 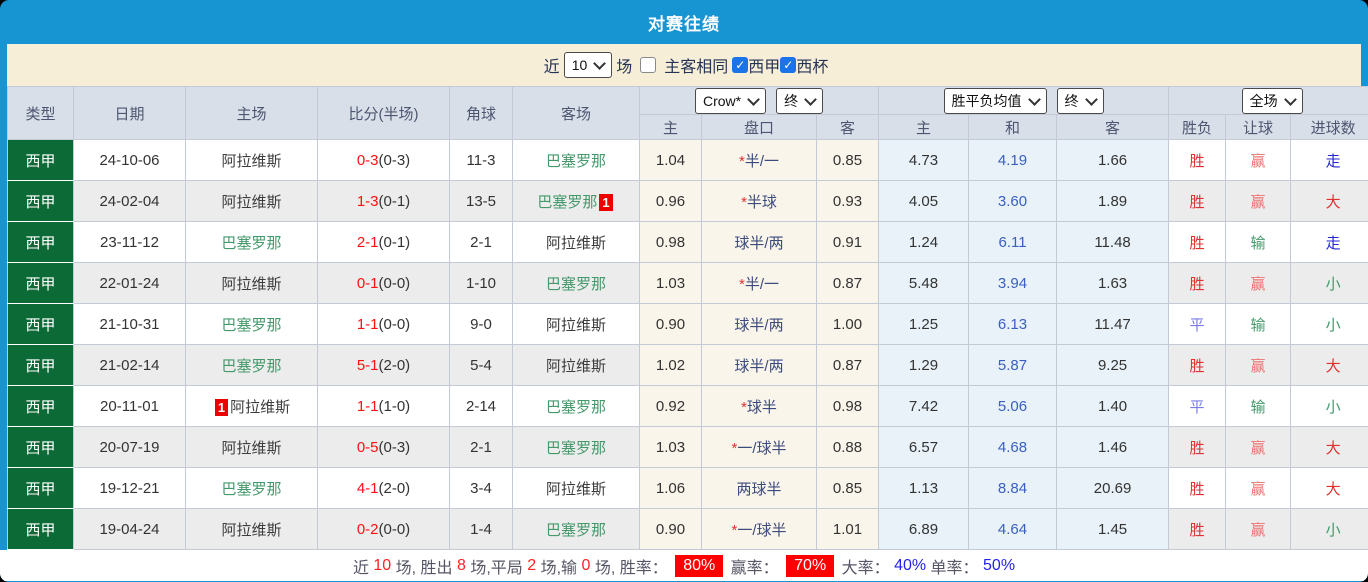 What do you see at coordinates (670, 160) in the screenshot?
I see `handicap-home-odds-cell: 1.04` at bounding box center [670, 160].